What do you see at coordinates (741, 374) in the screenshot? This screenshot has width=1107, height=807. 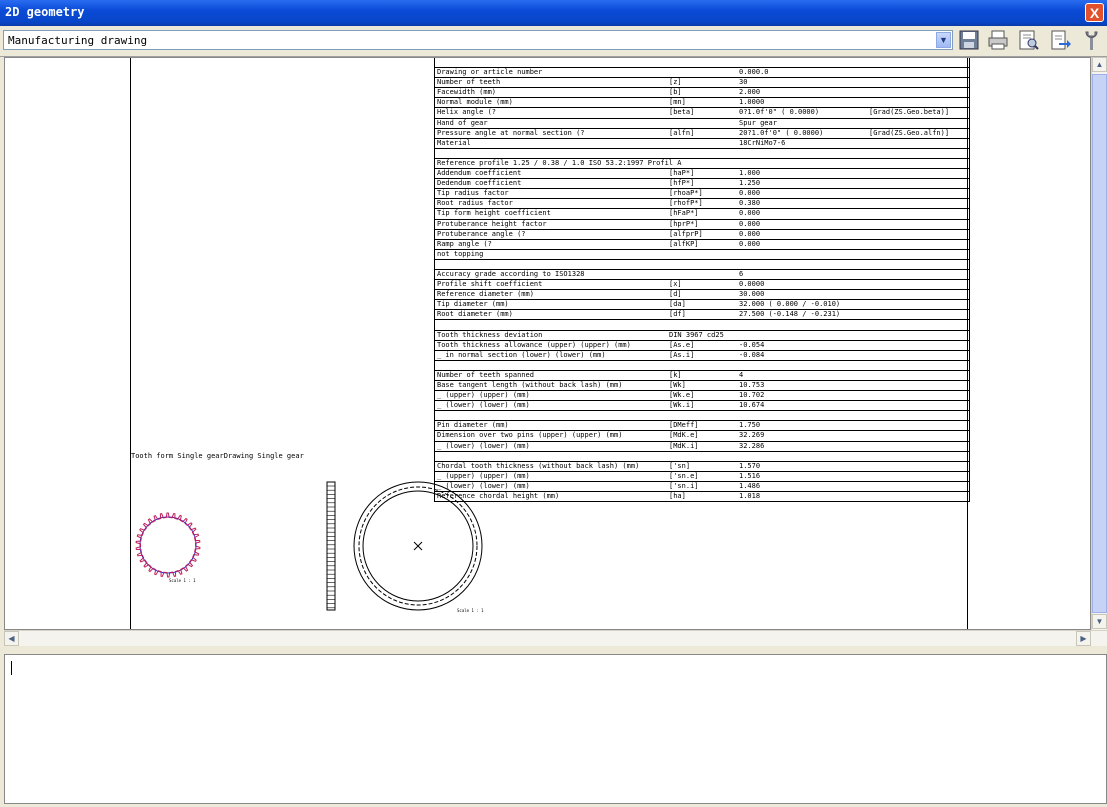 I see `row-value: 4` at bounding box center [741, 374].